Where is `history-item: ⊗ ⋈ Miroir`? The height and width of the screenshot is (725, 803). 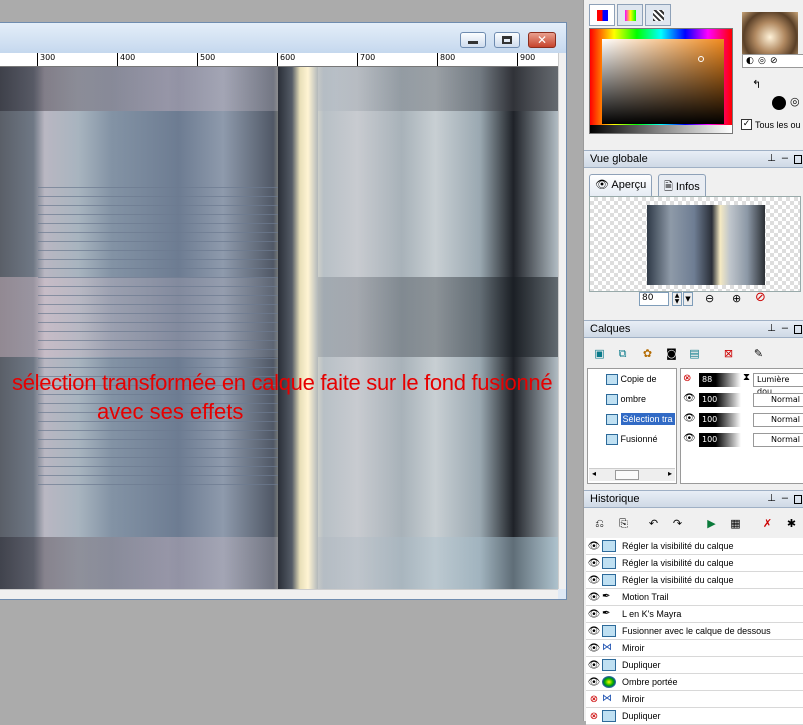 history-item: ⊗ ⋈ Miroir is located at coordinates (694, 699).